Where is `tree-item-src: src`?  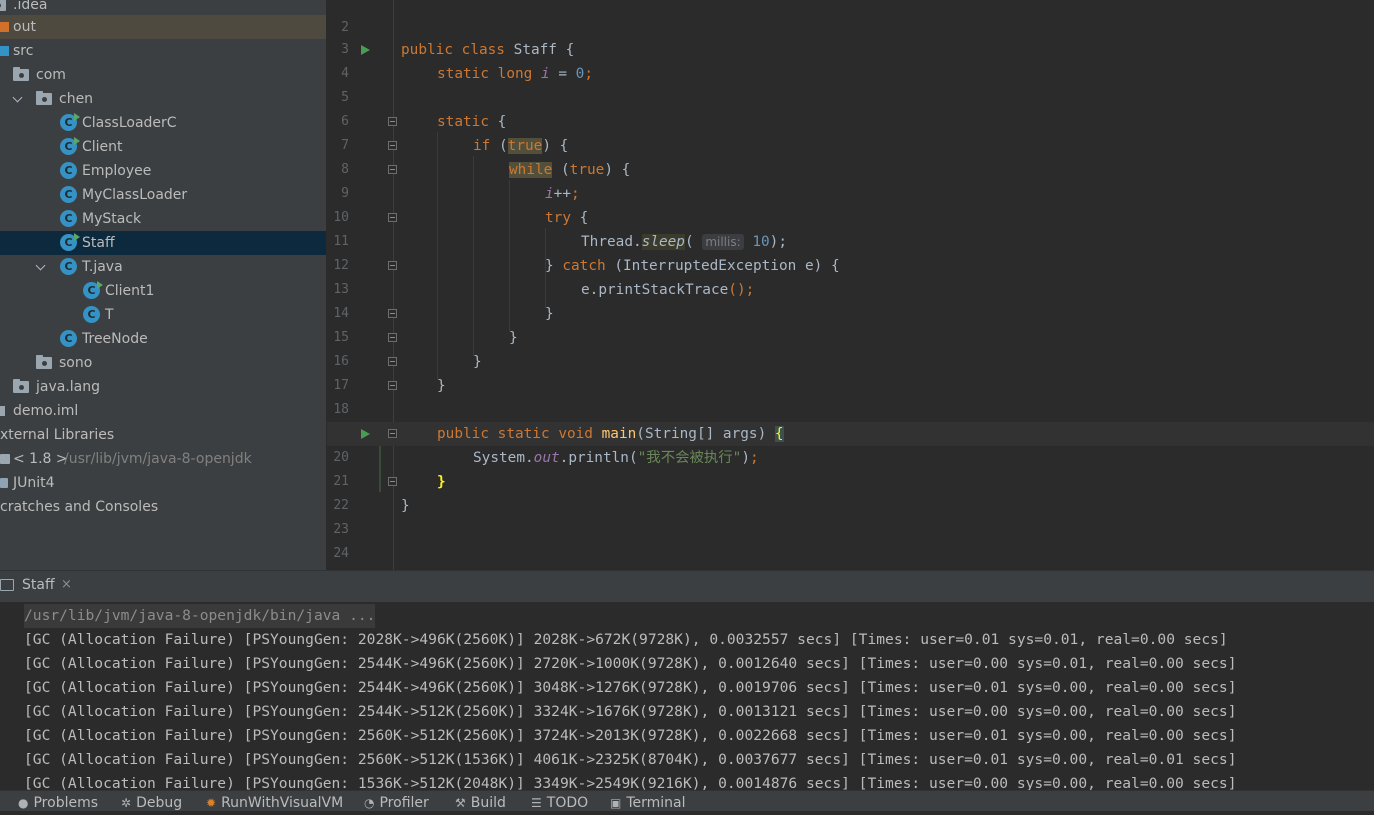
tree-item-src: src is located at coordinates (163, 51).